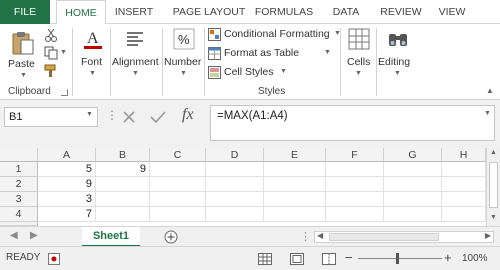 The width and height of the screenshot is (500, 270). I want to click on name-box: B1, so click(51, 117).